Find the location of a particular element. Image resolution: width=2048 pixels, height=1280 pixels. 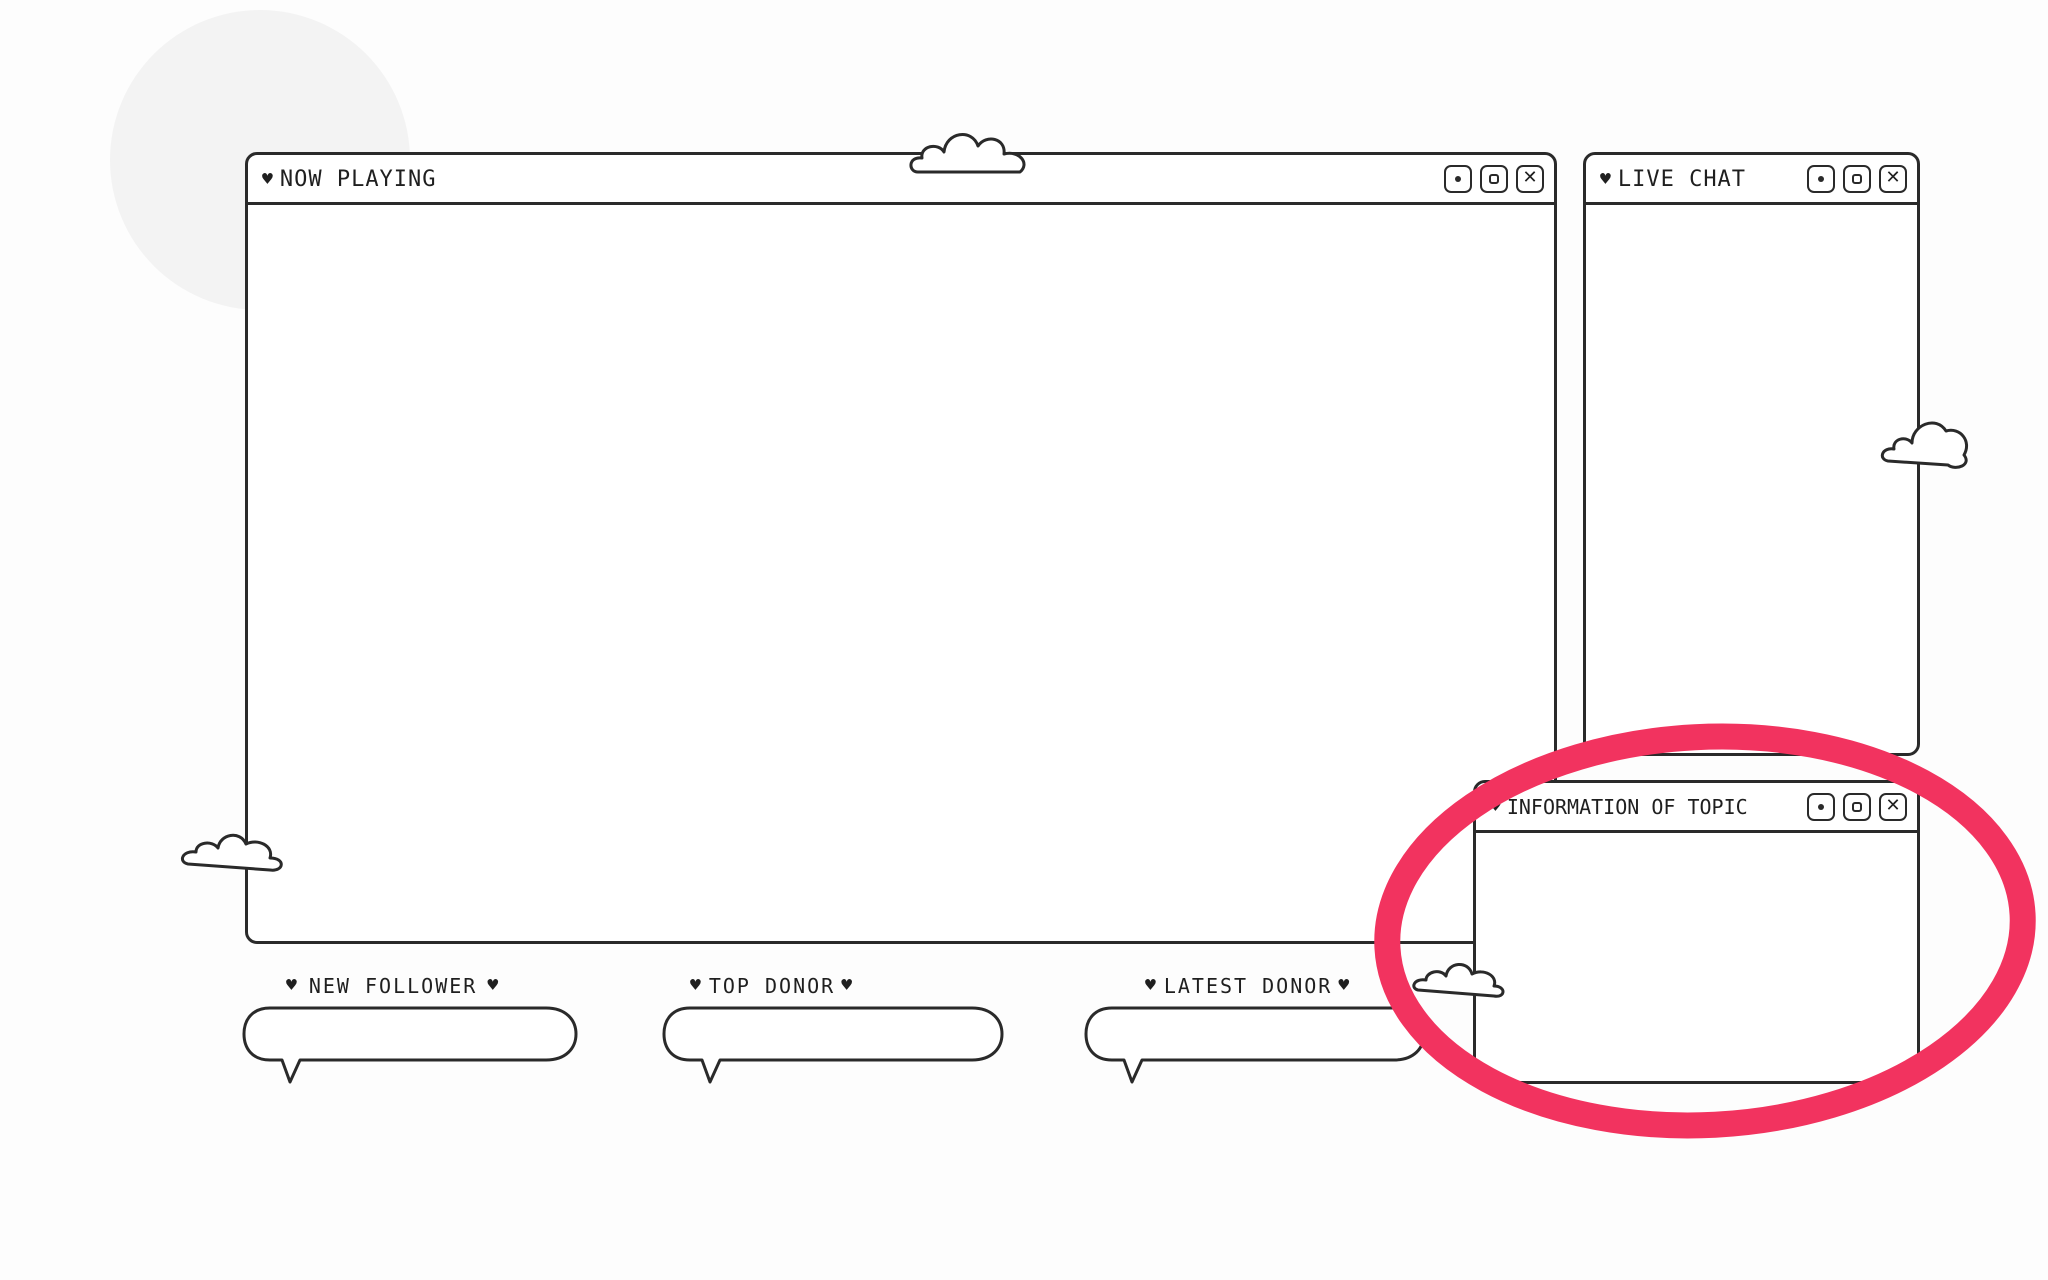

top-donor-label-text: TOP DONOR is located at coordinates (772, 986).